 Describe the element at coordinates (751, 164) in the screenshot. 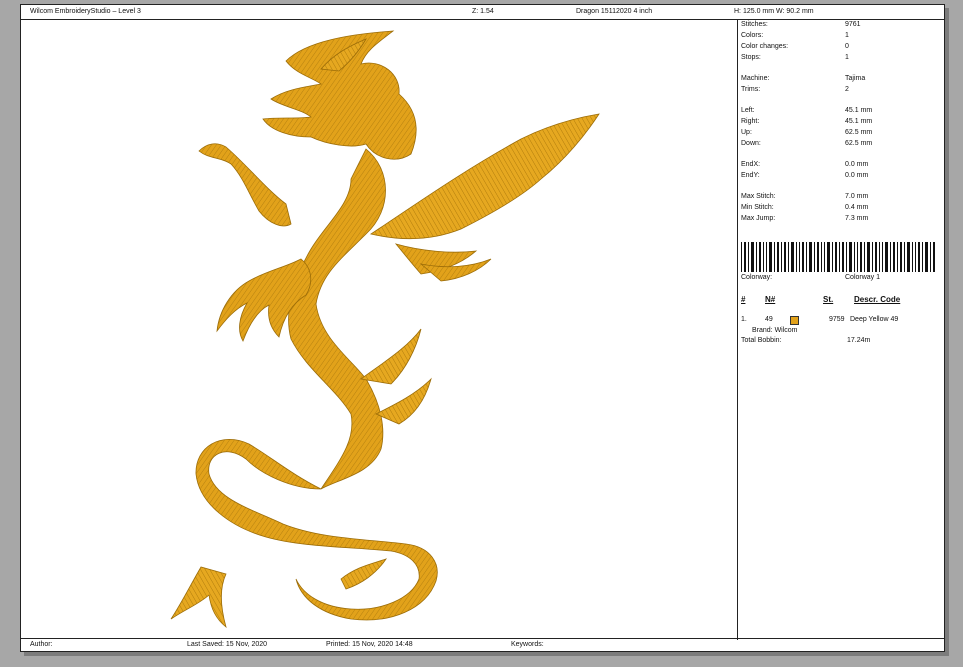

I see `endx-label: EndX:` at that location.